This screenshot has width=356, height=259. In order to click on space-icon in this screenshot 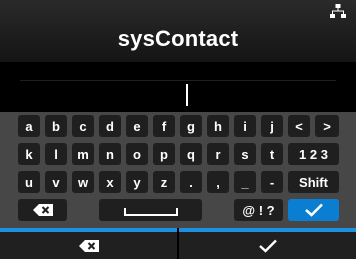, I will do `click(150, 212)`.